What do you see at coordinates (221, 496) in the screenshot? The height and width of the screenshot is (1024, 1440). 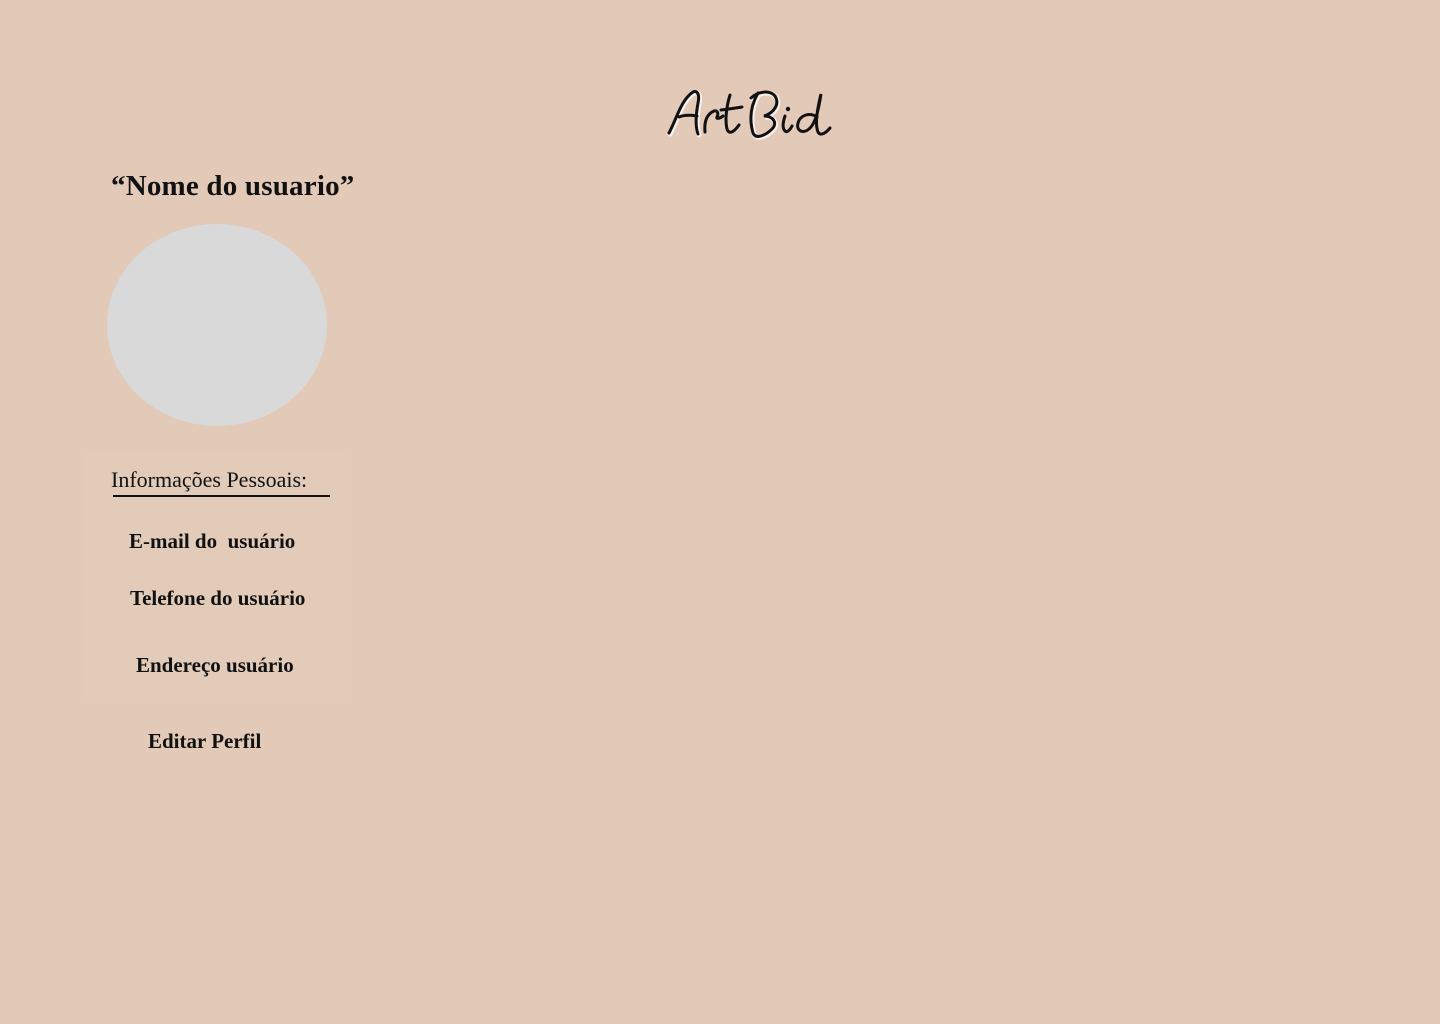 I see `heading-underline` at bounding box center [221, 496].